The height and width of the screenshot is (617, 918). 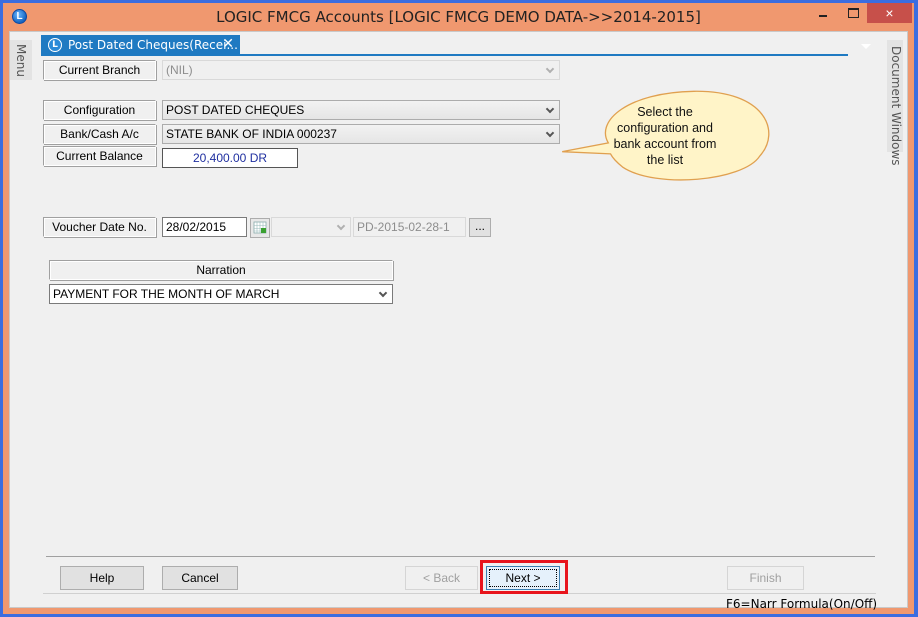 What do you see at coordinates (896, 106) in the screenshot?
I see `document-windows-label: Document Windows` at bounding box center [896, 106].